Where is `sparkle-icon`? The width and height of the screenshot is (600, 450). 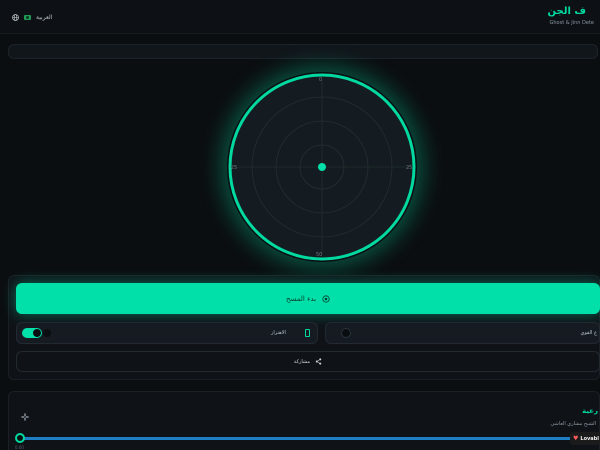 sparkle-icon is located at coordinates (25, 417).